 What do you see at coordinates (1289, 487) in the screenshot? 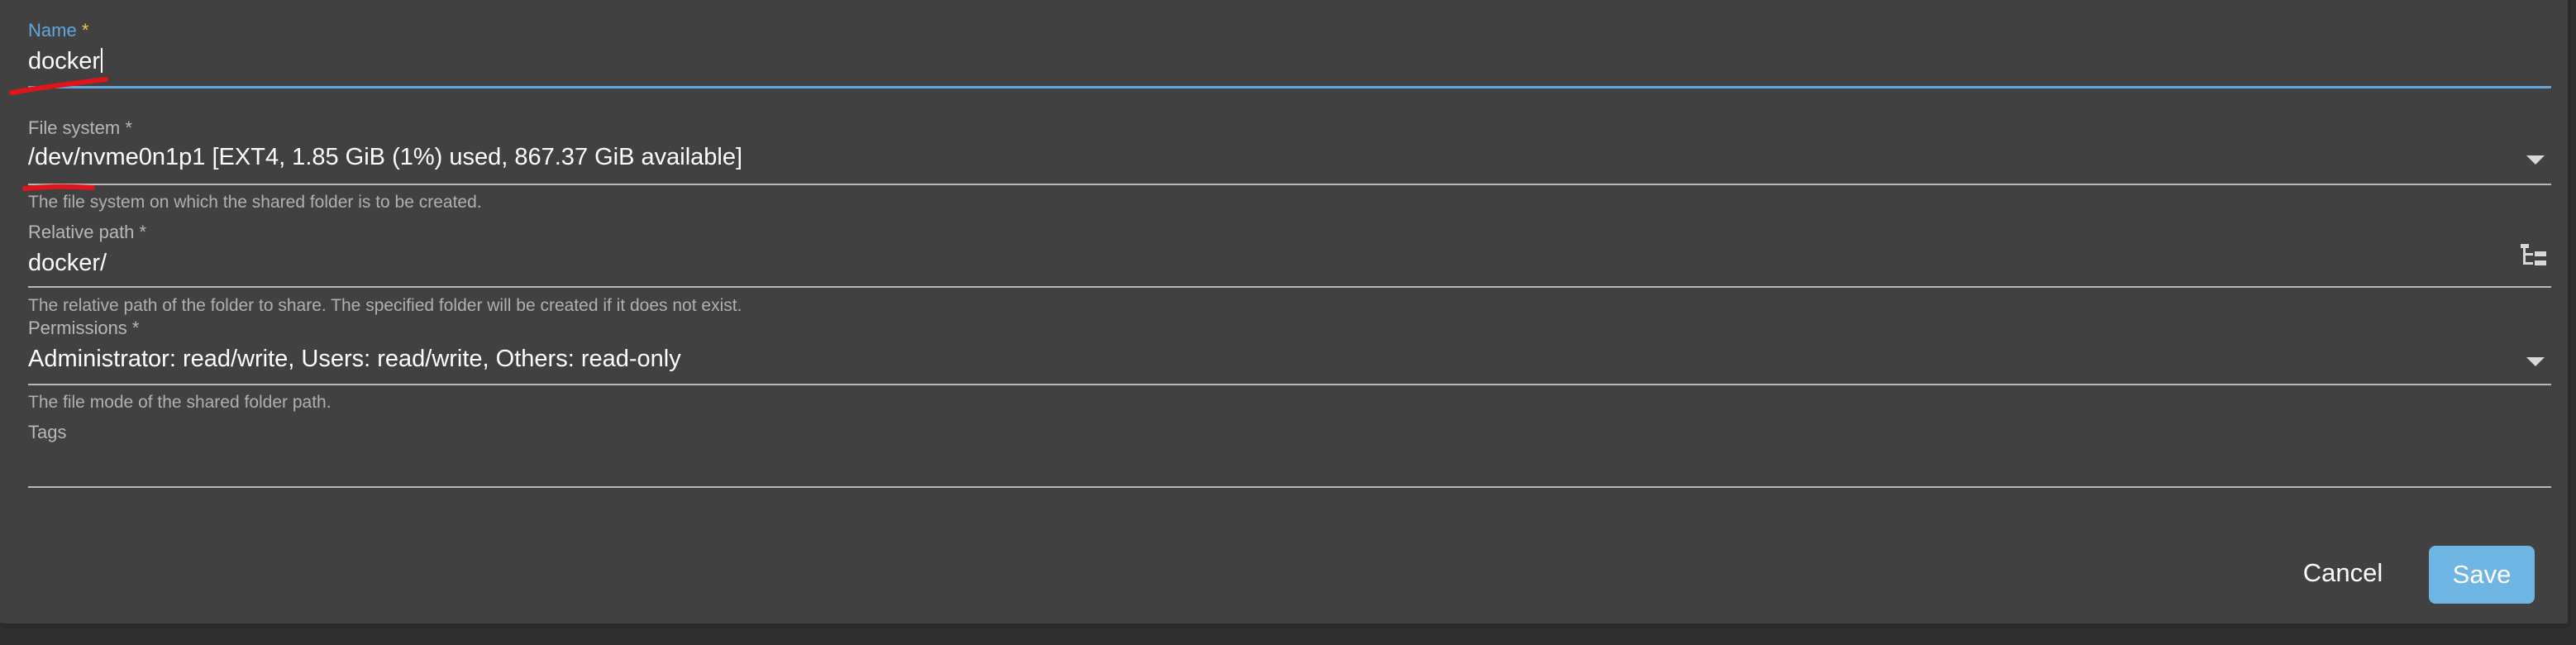
I see `tags-underline` at bounding box center [1289, 487].